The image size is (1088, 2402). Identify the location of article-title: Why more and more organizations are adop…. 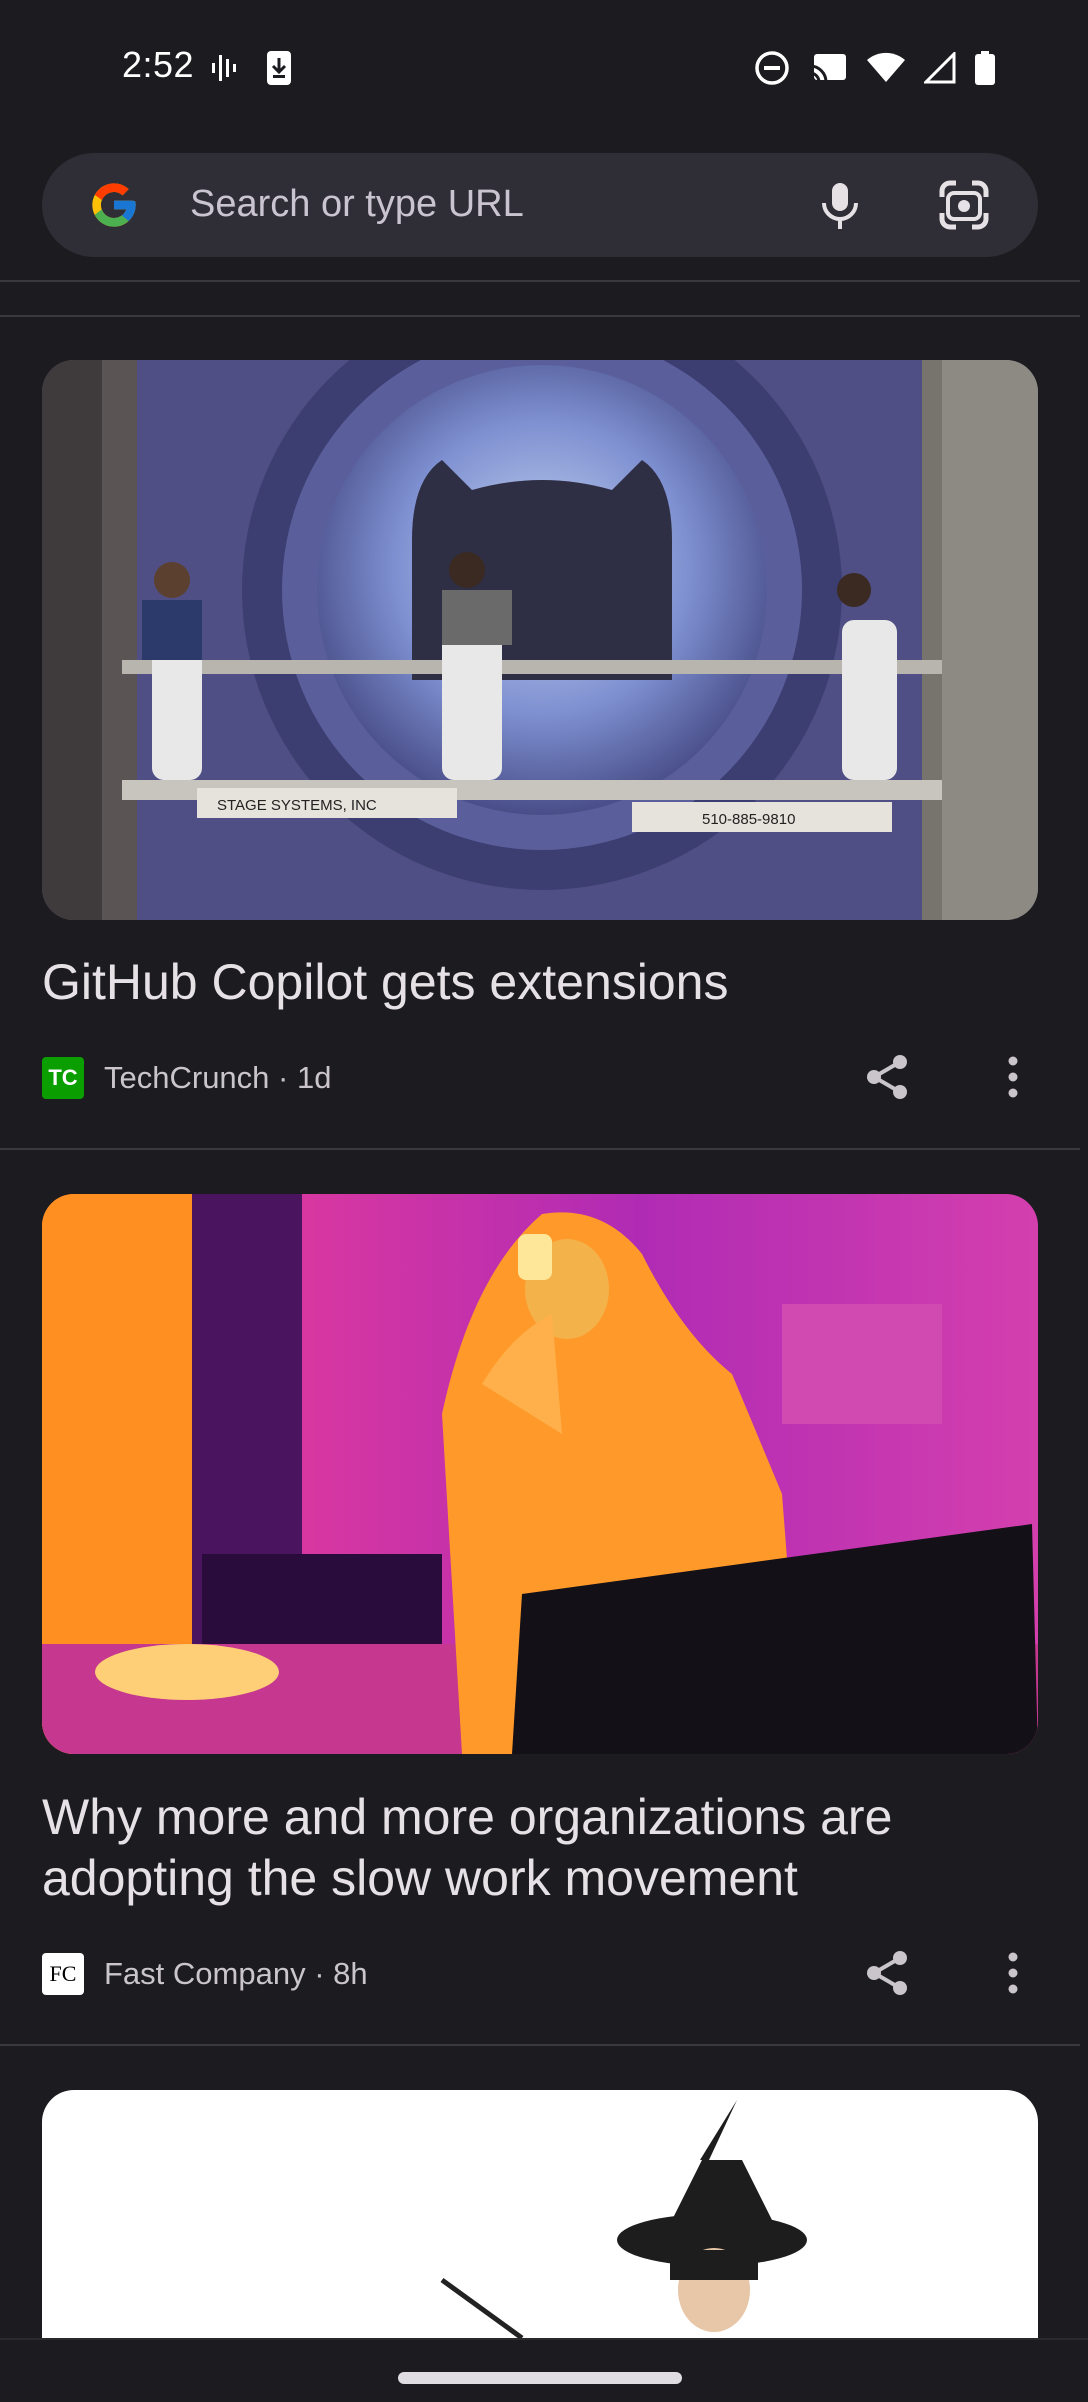
(532, 1848).